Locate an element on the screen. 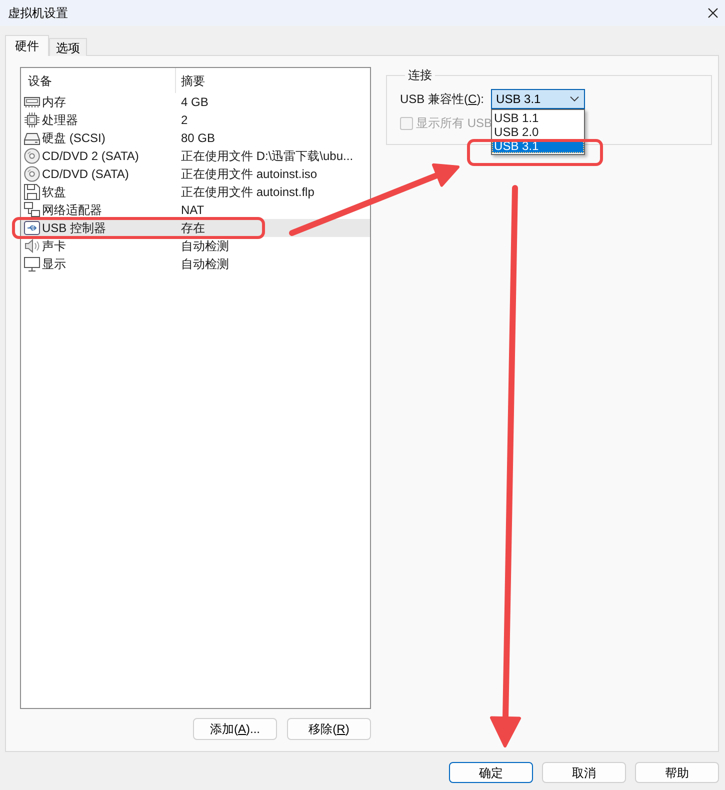  device-row: 硬盘 (SCSI) 80 GB is located at coordinates (195, 138).